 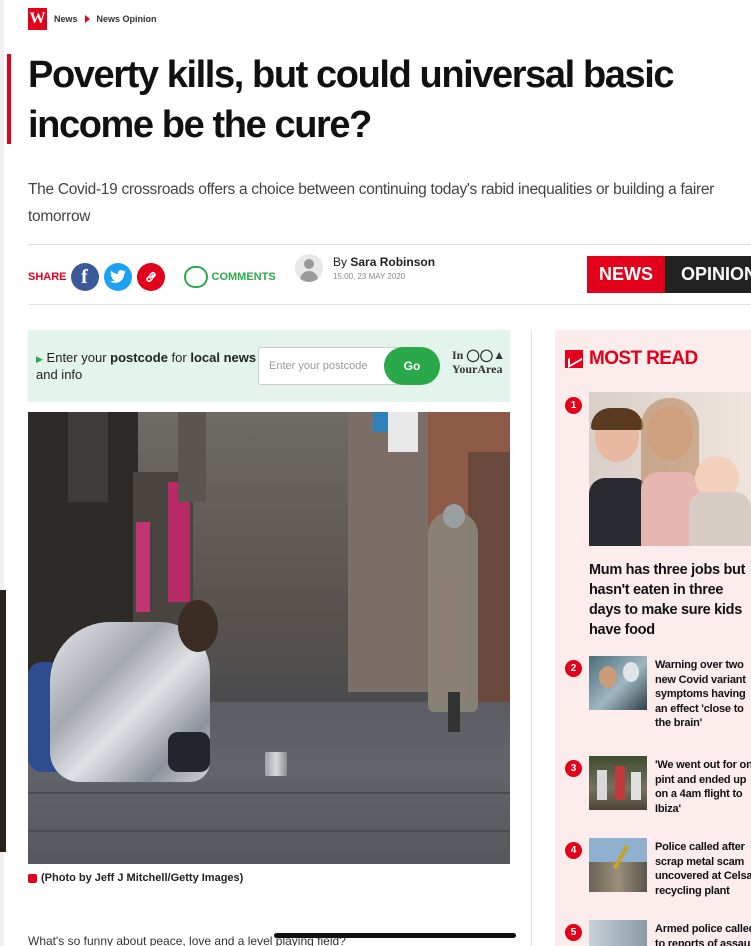 I want to click on trending-icon, so click(x=574, y=359).